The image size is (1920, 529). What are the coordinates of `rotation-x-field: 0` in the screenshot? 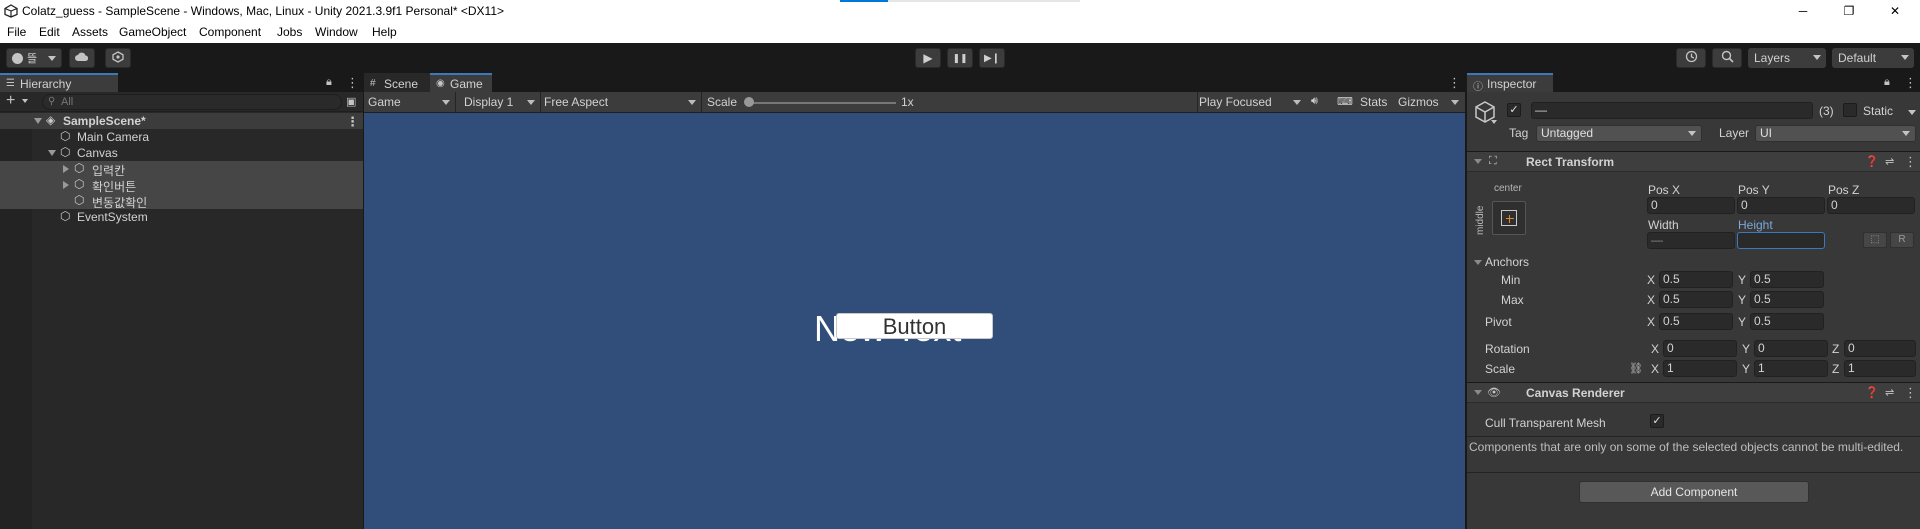 It's located at (1700, 348).